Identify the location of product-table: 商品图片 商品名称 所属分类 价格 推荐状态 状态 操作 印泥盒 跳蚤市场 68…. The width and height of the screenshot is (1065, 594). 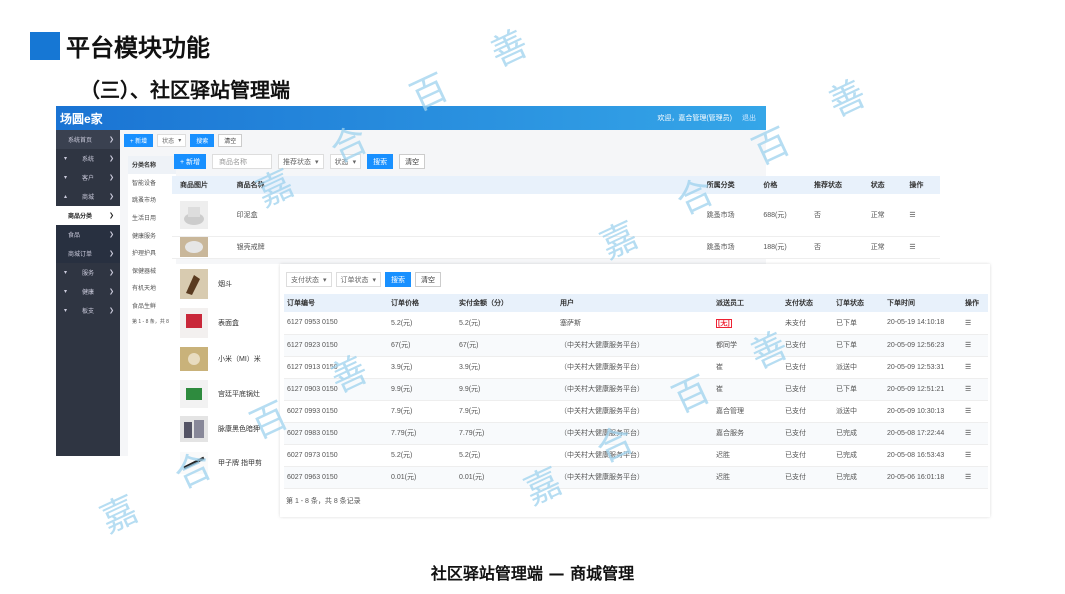
(556, 217).